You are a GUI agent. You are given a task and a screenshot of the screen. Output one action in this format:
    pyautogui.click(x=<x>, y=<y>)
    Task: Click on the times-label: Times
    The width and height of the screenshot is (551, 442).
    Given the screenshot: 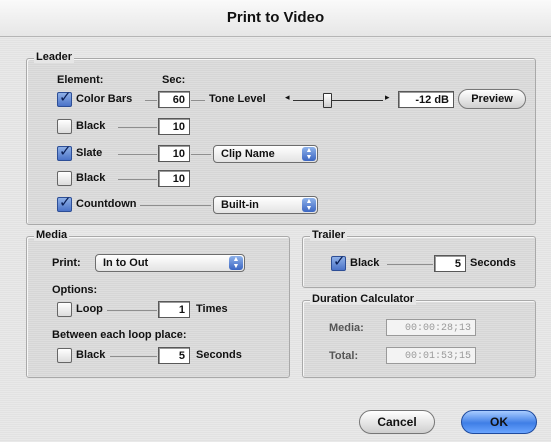 What is the action you would take?
    pyautogui.click(x=212, y=309)
    